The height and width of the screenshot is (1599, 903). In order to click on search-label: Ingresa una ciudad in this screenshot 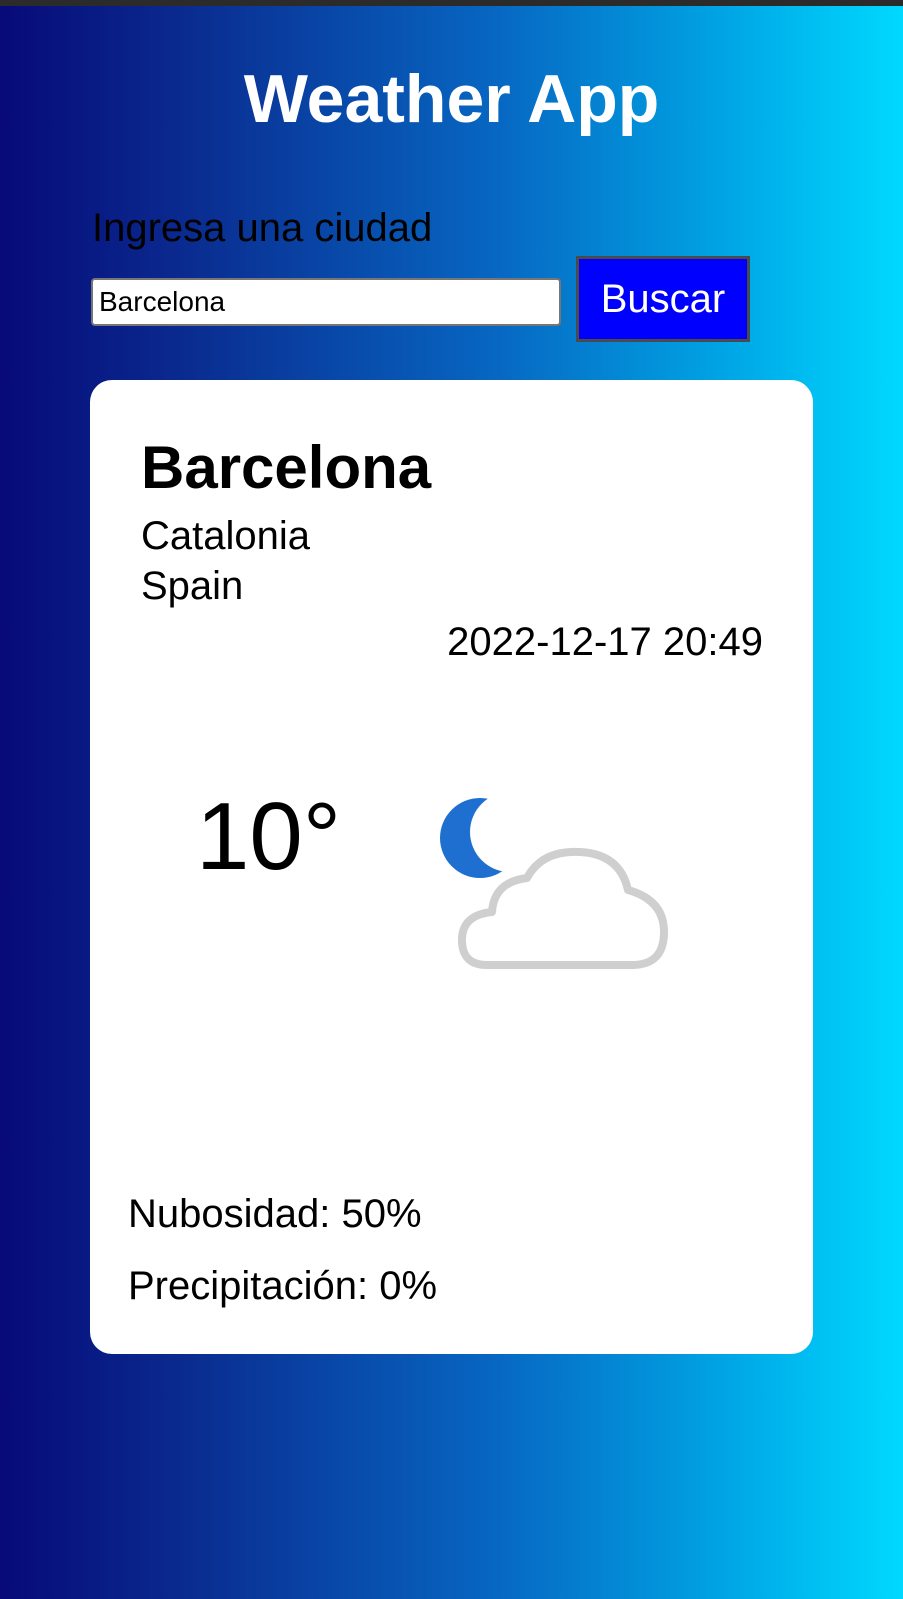, I will do `click(262, 228)`.